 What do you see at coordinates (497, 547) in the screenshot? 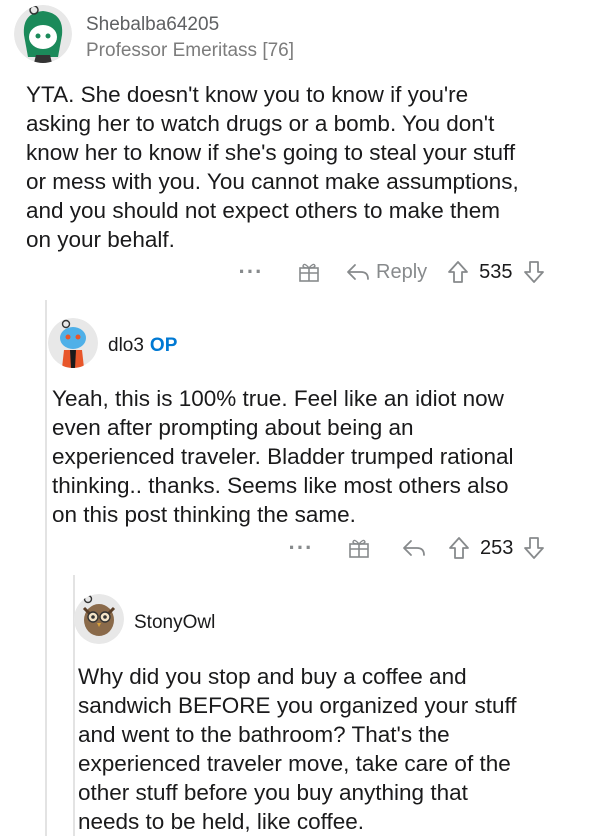
I see `vote-count: 253` at bounding box center [497, 547].